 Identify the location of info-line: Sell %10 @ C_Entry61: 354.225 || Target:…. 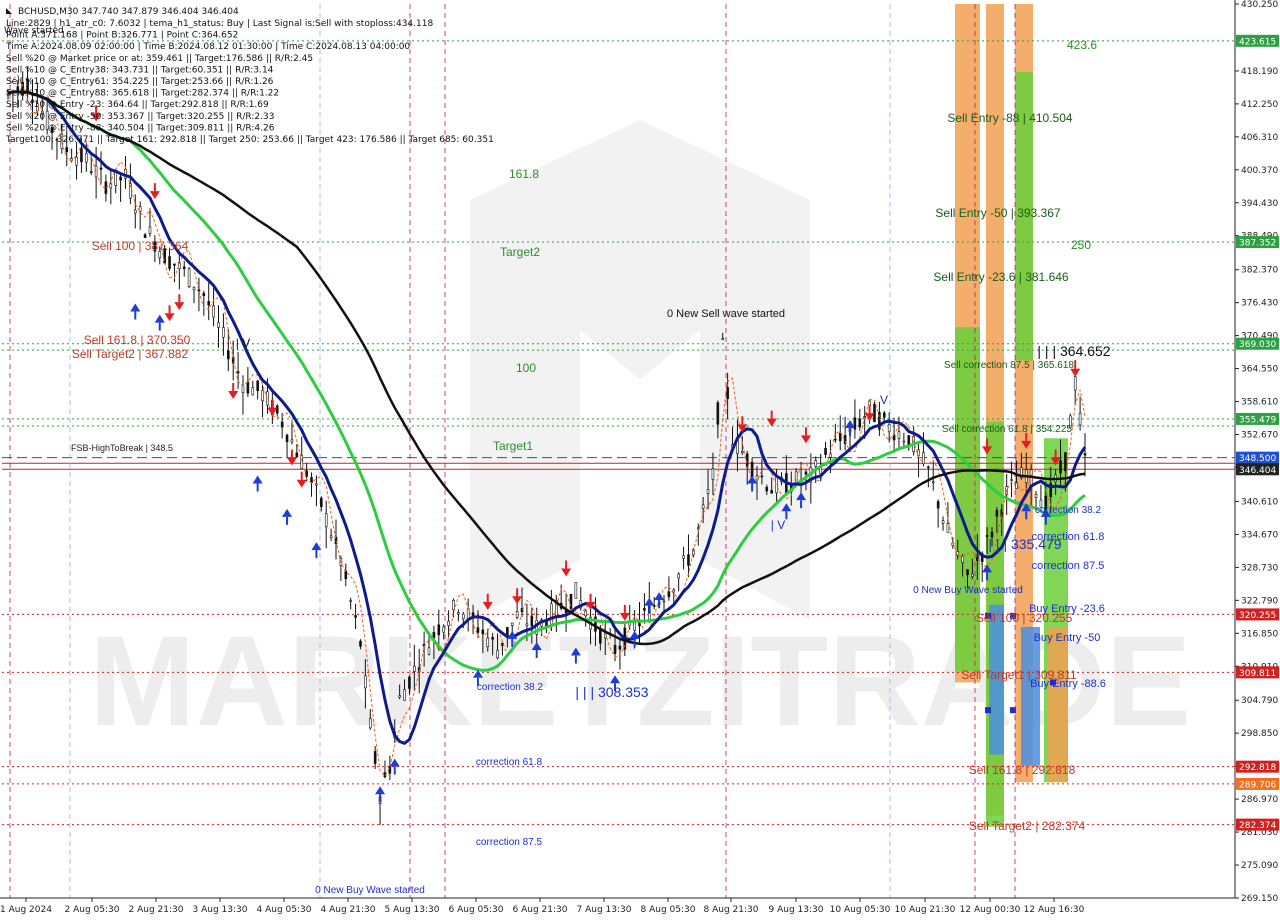
(140, 82).